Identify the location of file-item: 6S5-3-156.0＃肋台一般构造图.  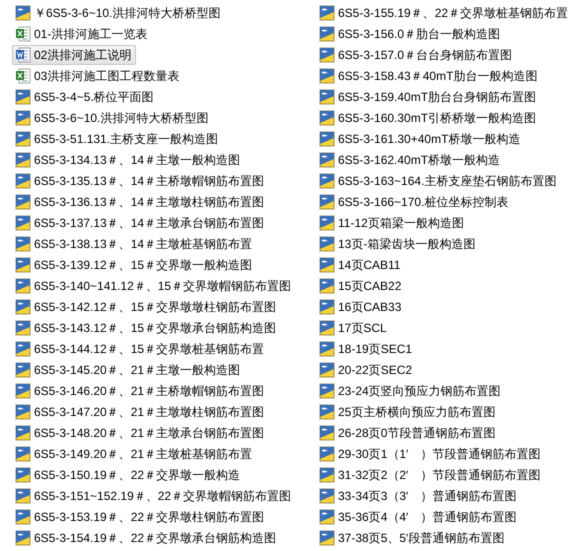
(411, 34).